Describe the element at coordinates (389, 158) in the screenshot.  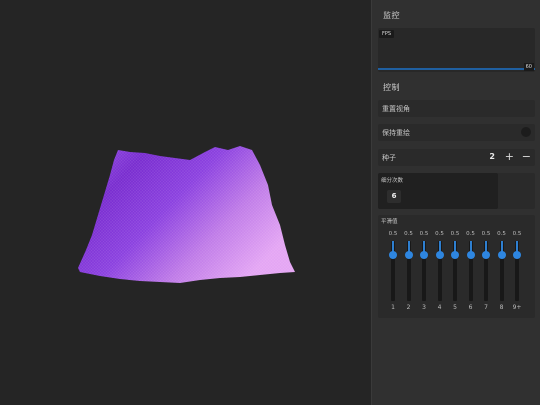
I see `seed-label: 种子` at that location.